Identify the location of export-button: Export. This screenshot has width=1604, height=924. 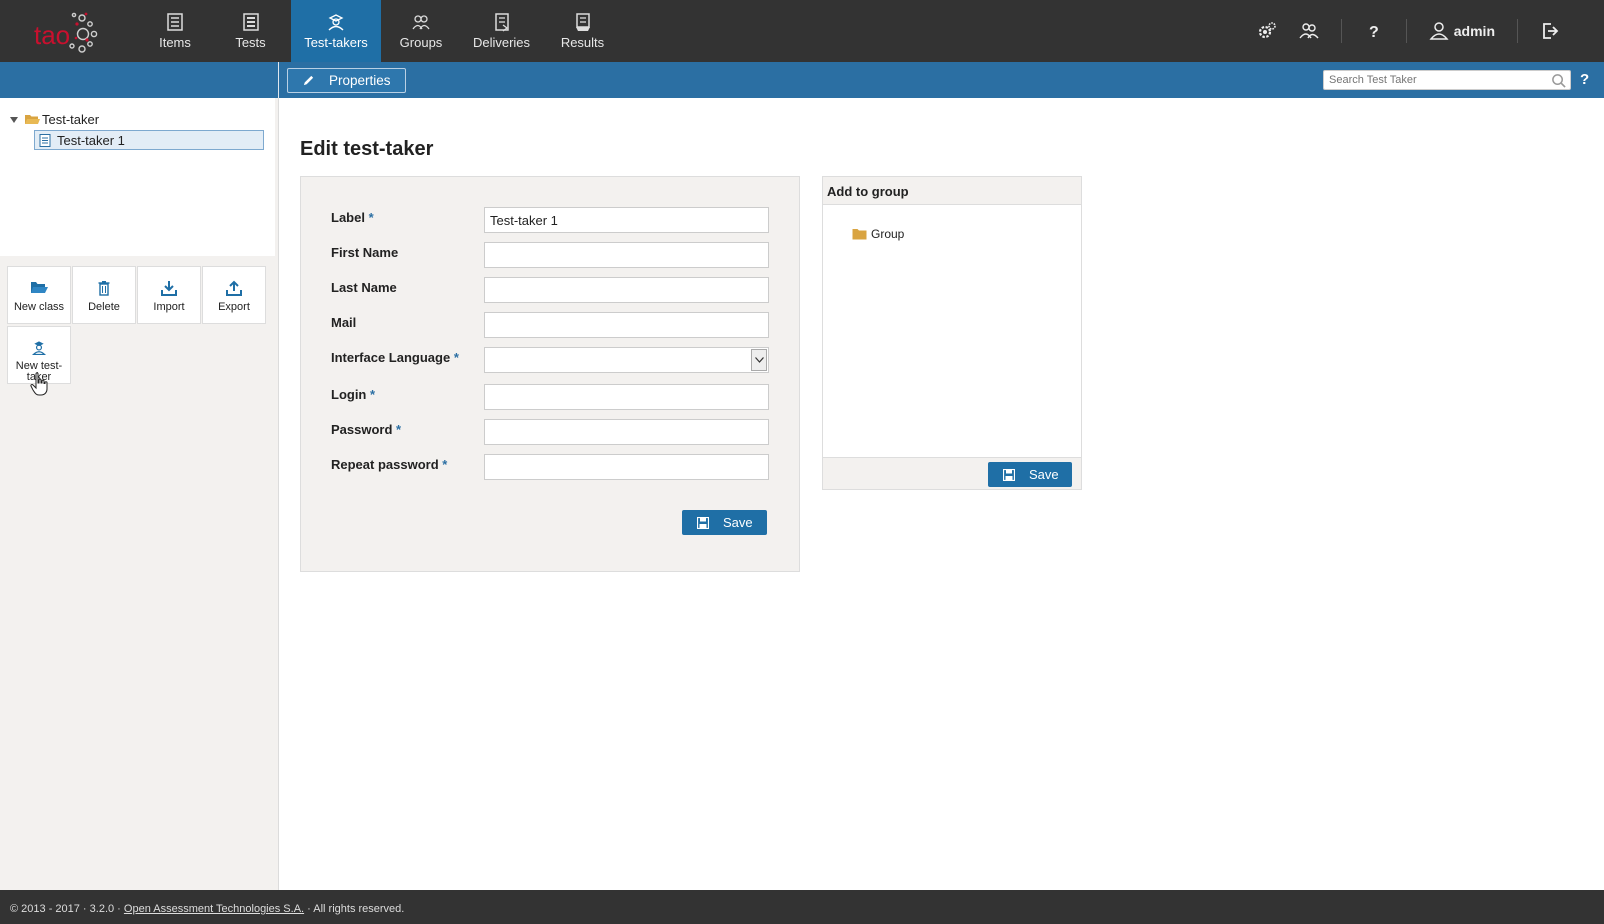
(234, 295).